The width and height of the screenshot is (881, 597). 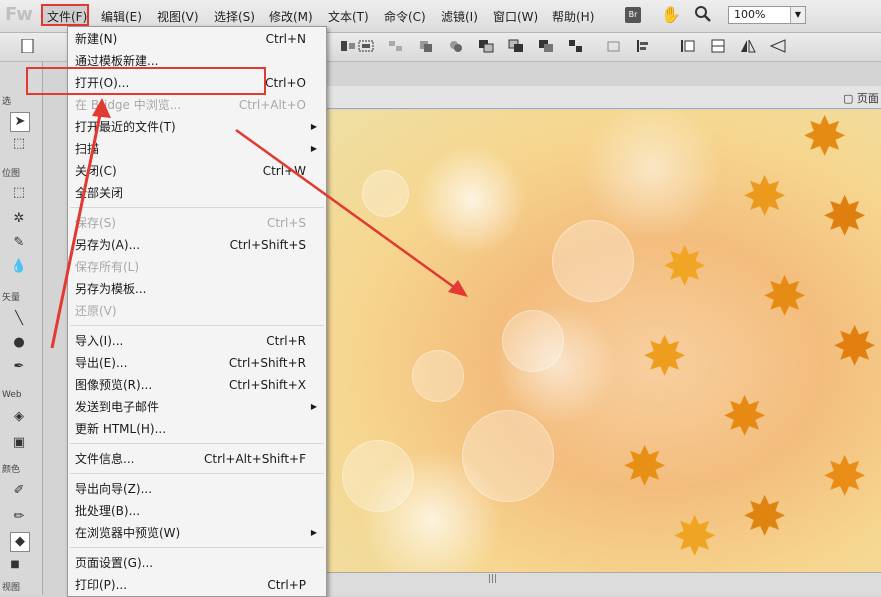 What do you see at coordinates (12, 395) in the screenshot?
I see `tools-label-web: Web` at bounding box center [12, 395].